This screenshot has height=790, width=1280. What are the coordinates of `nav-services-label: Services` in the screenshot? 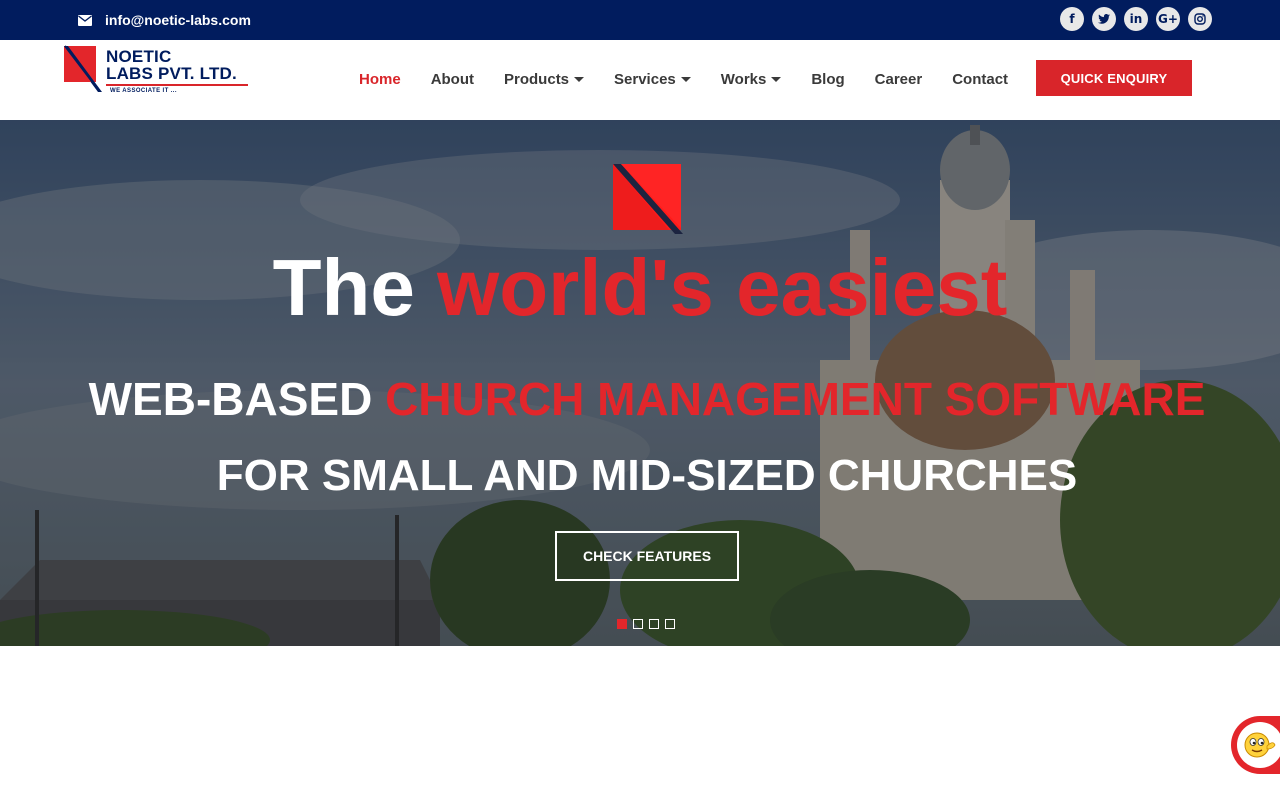 It's located at (645, 79).